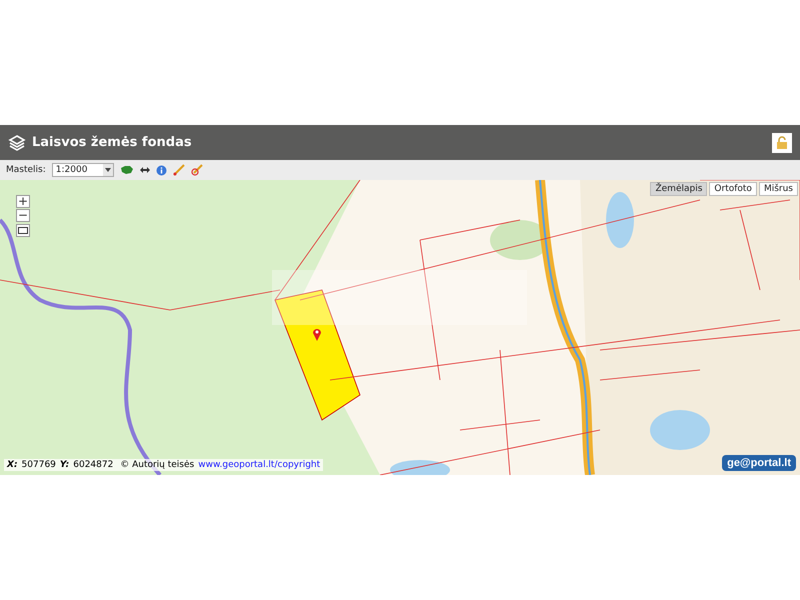 Image resolution: width=800 pixels, height=600 pixels. What do you see at coordinates (17, 143) in the screenshot?
I see `layers-icon` at bounding box center [17, 143].